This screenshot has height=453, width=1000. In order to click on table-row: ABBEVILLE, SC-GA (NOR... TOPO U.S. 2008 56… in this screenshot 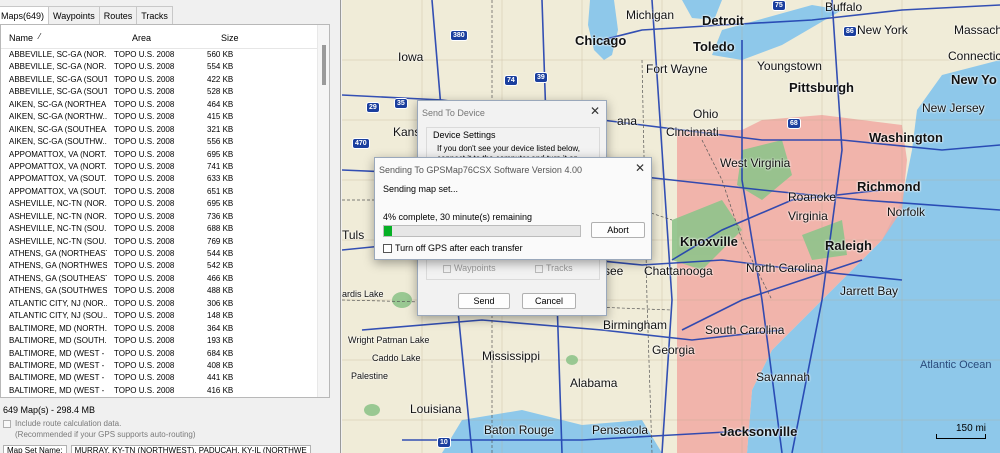, I will do `click(165, 55)`.